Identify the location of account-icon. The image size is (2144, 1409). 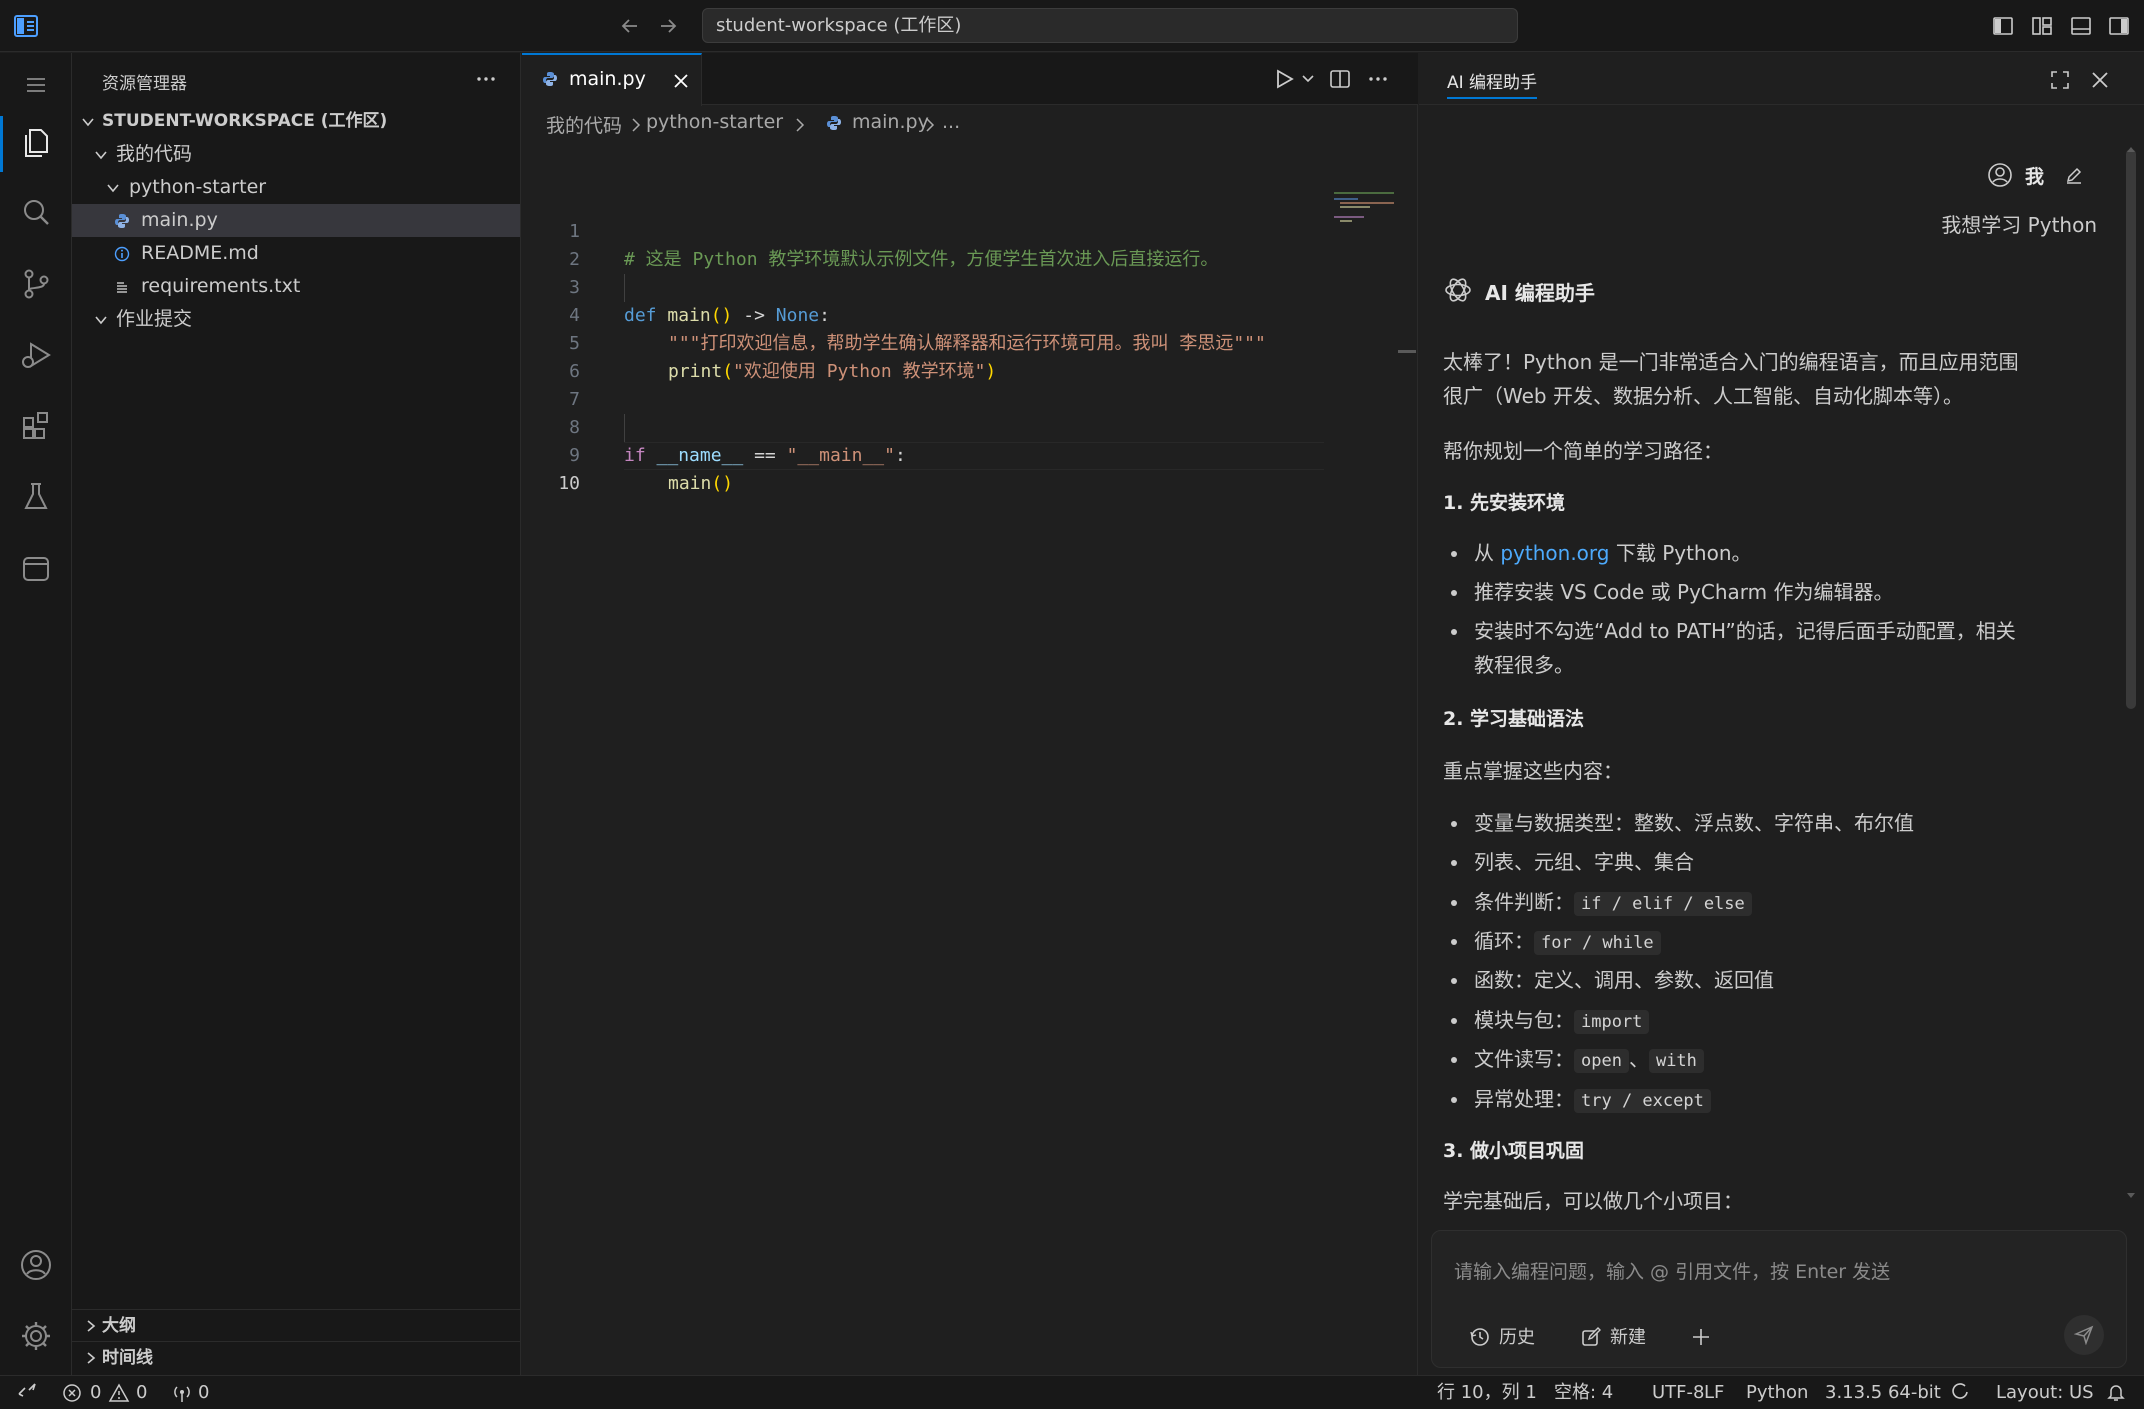
(36, 1265).